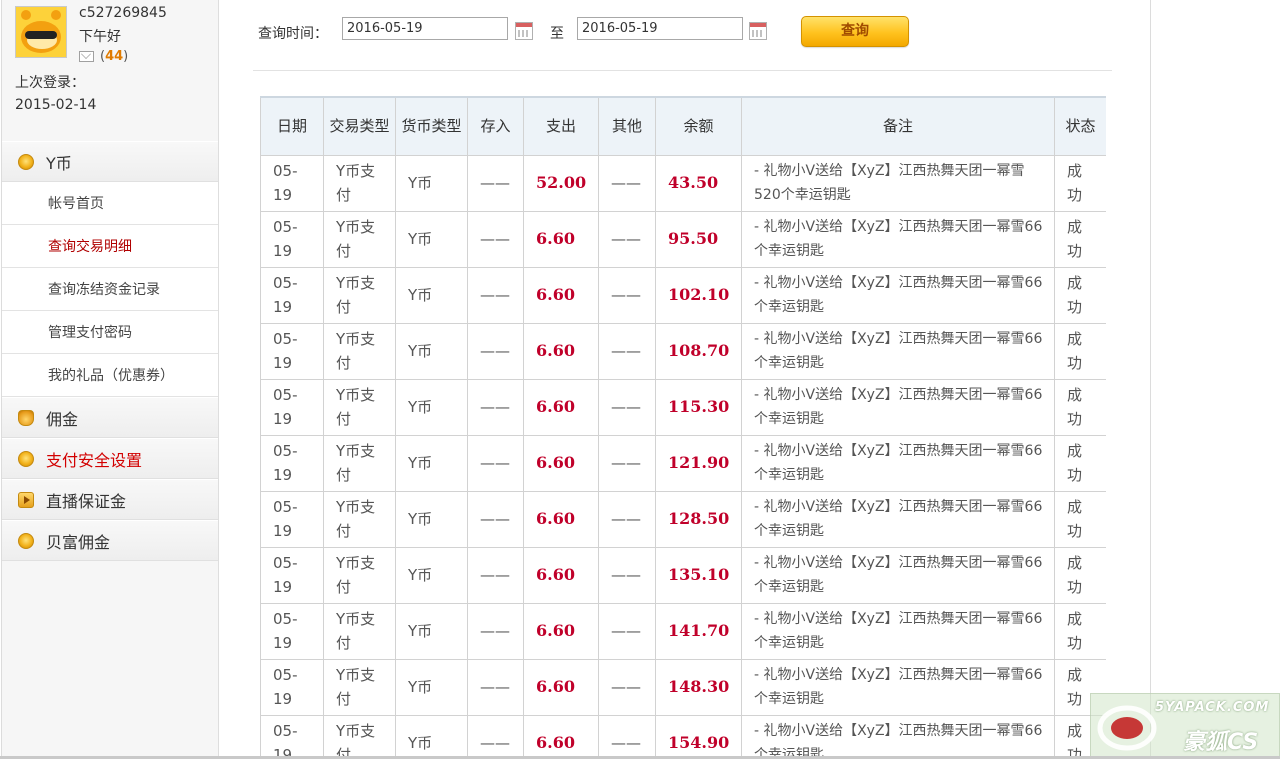  I want to click on last-login-date: 2015-02-14, so click(56, 105).